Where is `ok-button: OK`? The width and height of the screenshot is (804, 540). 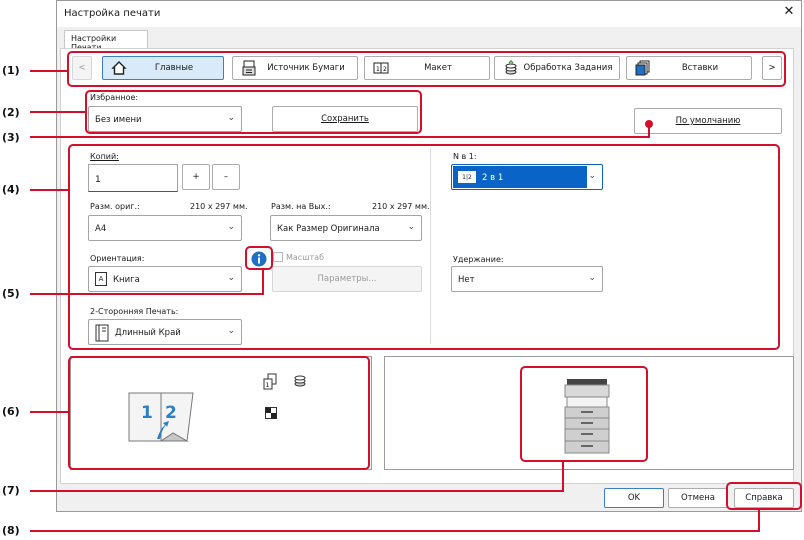
ok-button: OK is located at coordinates (634, 498).